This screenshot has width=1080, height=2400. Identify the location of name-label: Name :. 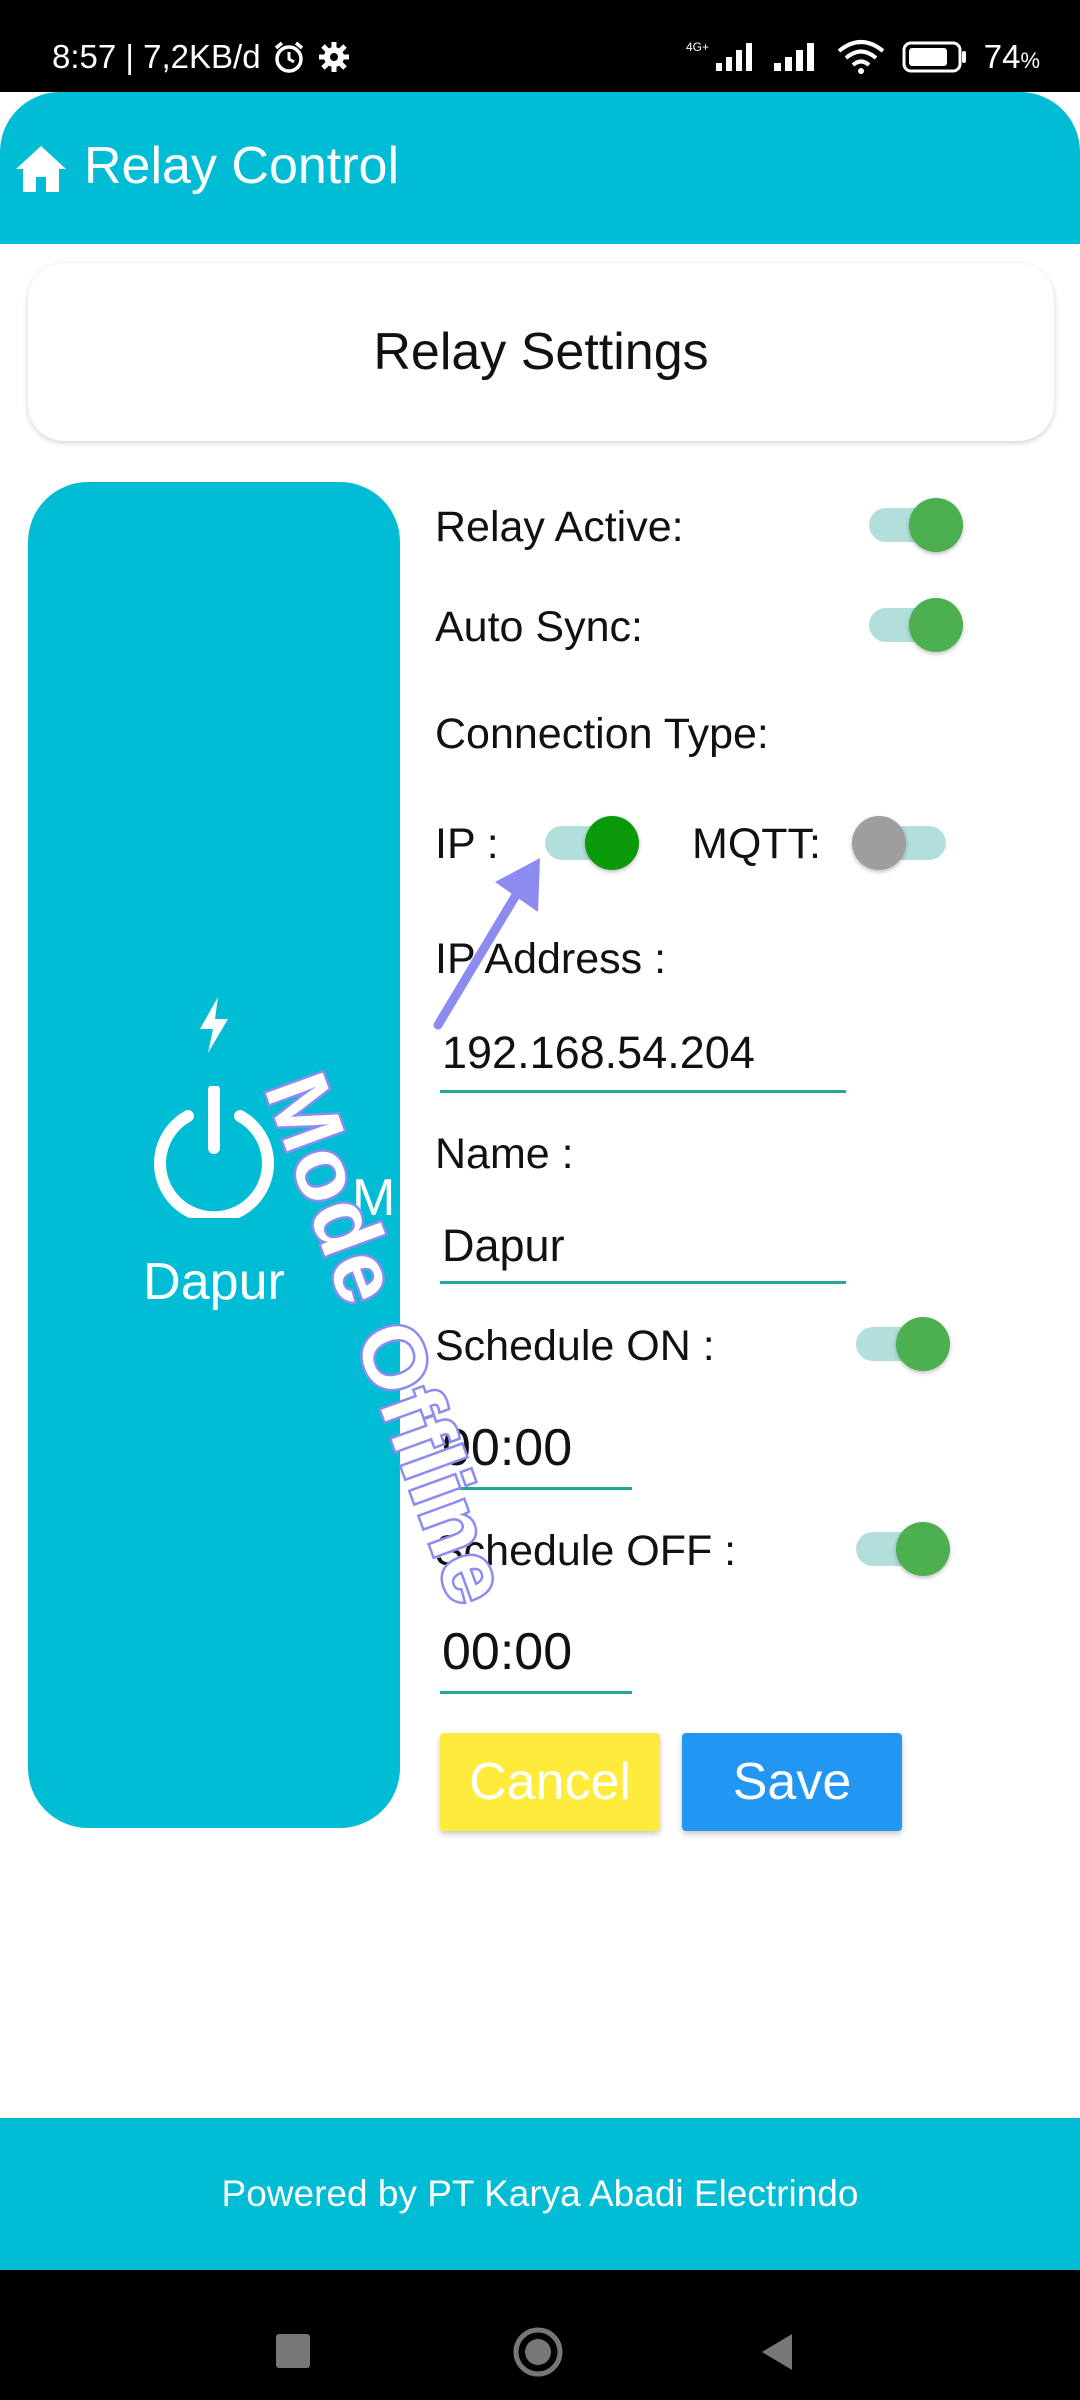
(504, 1154).